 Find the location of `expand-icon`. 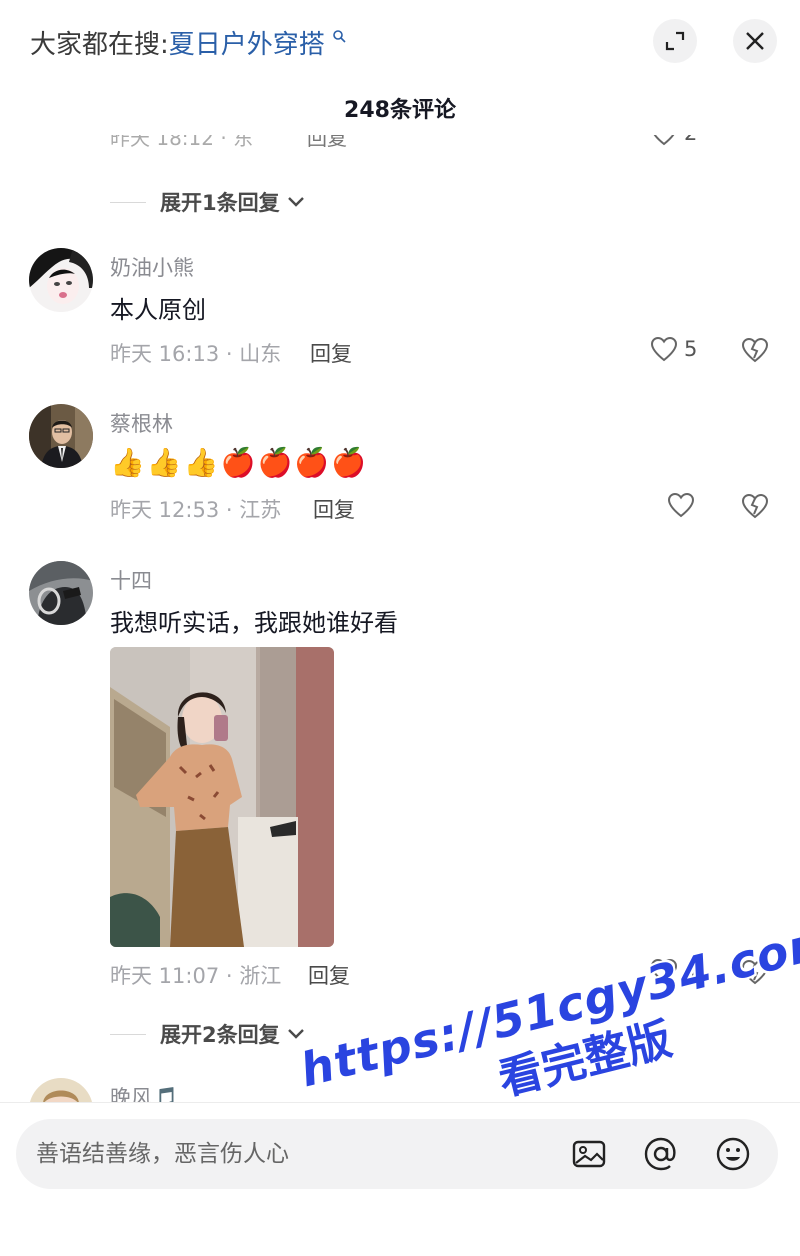

expand-icon is located at coordinates (675, 41).